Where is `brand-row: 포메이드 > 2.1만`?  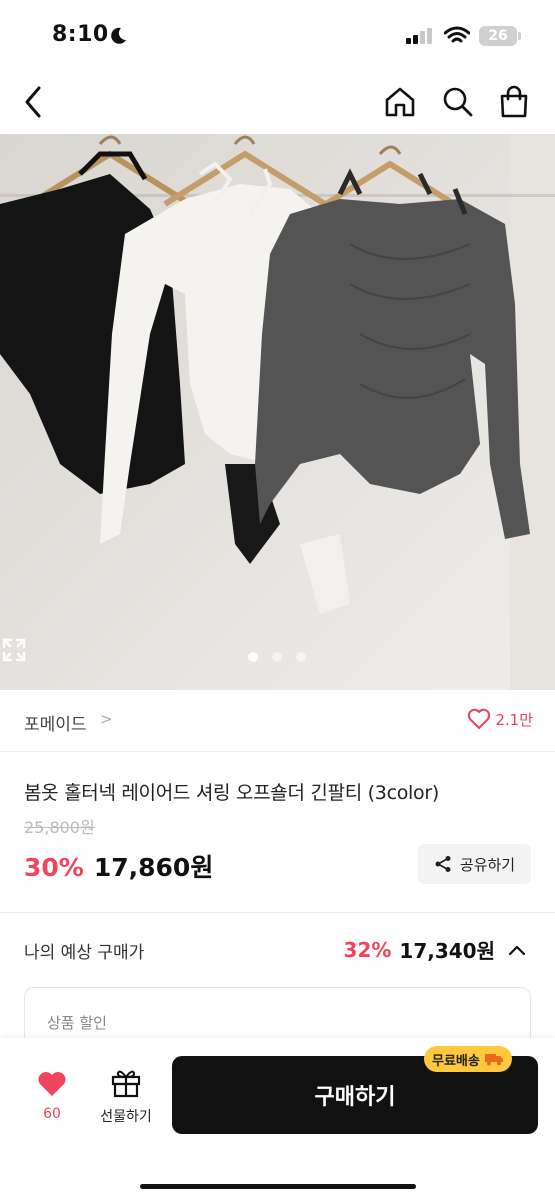 brand-row: 포메이드 > 2.1만 is located at coordinates (277, 721).